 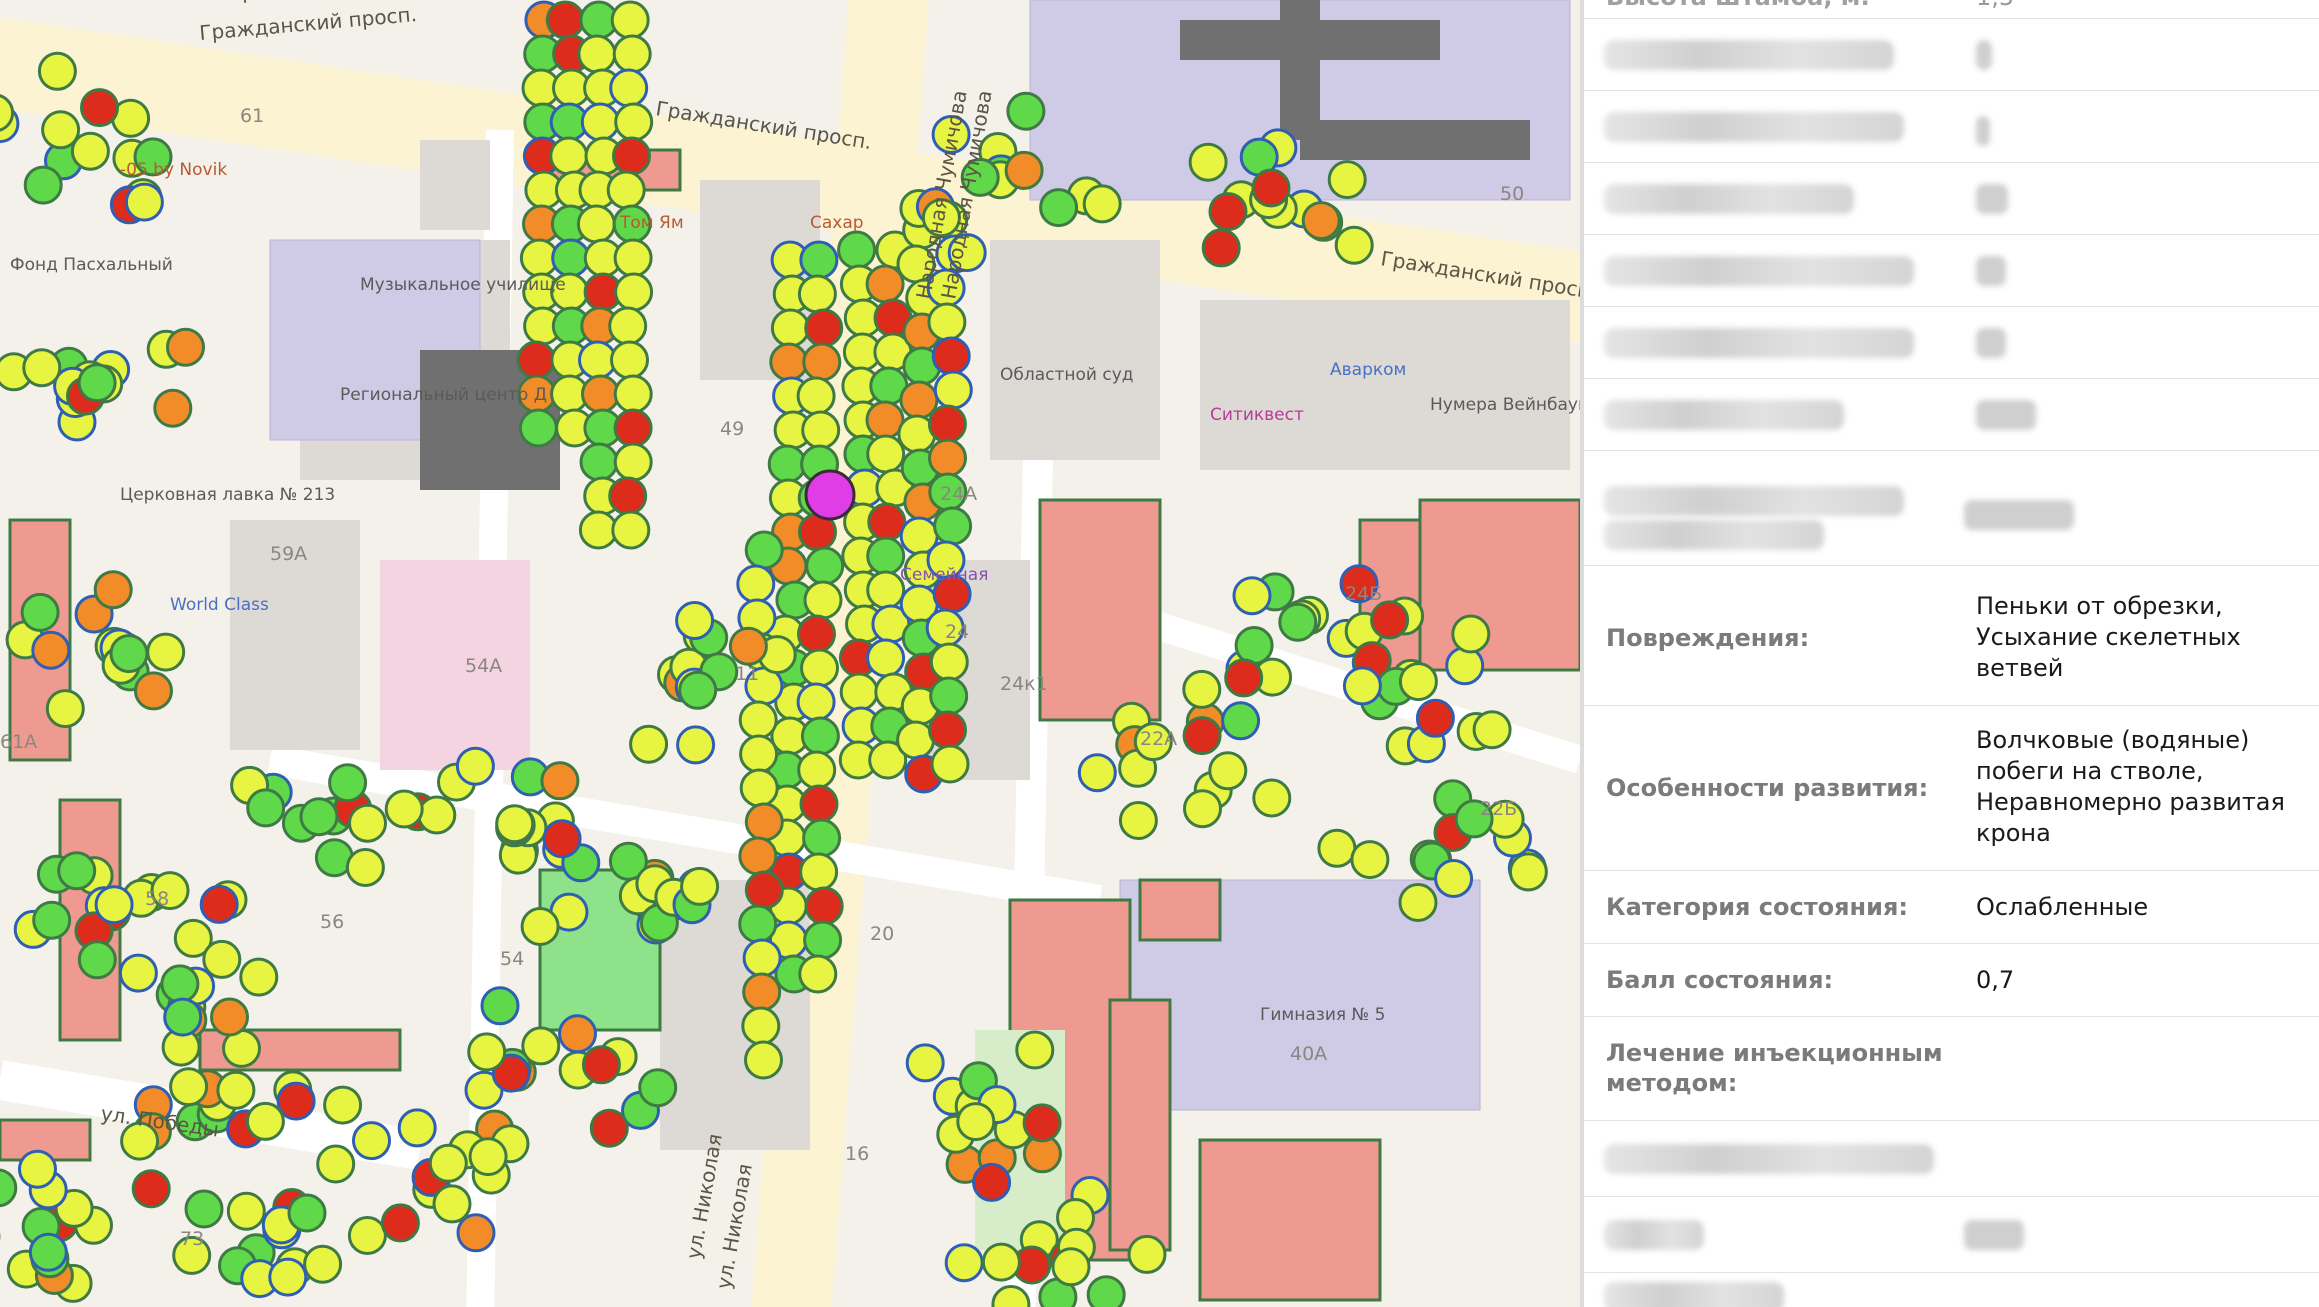 I want to click on blurred-value, so click(x=1983, y=131).